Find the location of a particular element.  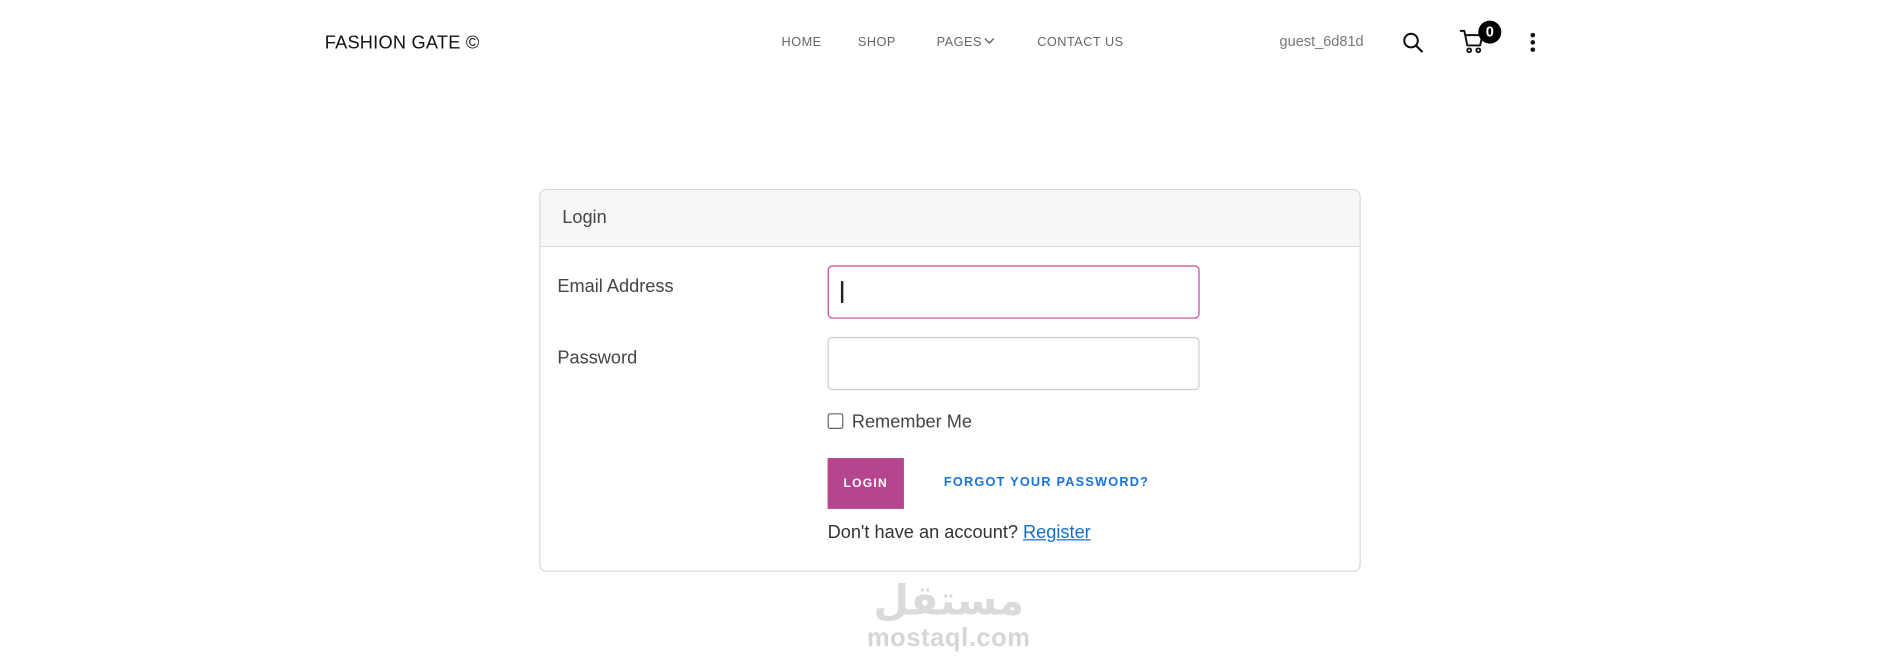

nav-pages: PAGES is located at coordinates (966, 42).